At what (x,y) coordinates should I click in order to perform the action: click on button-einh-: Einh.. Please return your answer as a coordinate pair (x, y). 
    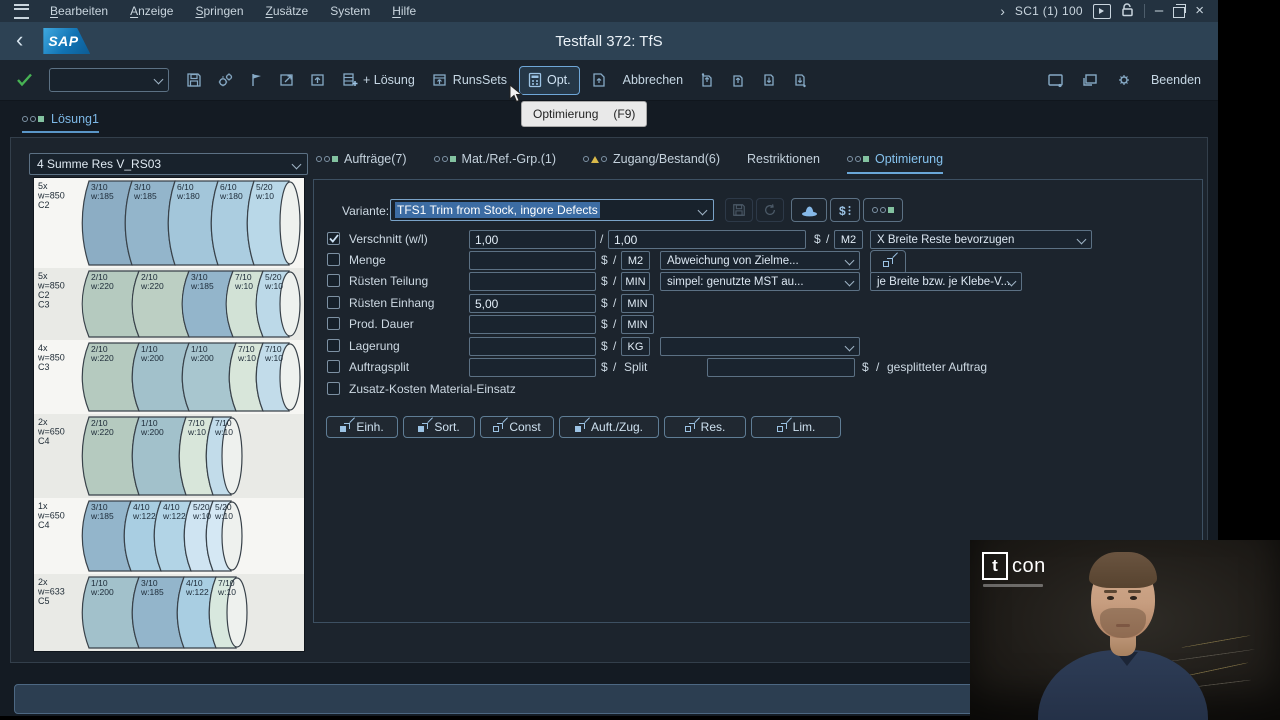
    Looking at the image, I should click on (362, 427).